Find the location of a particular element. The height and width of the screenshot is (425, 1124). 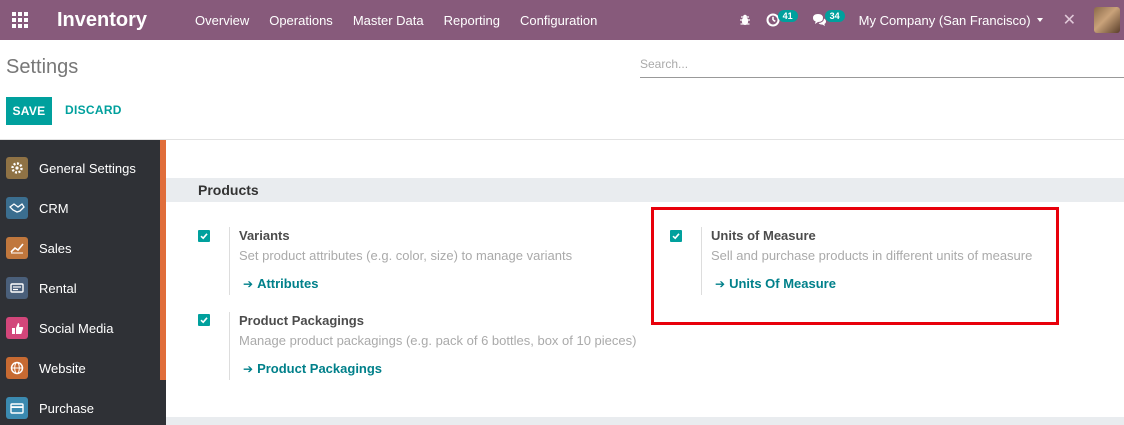

company-name: My Company (San Francisco) is located at coordinates (944, 20).